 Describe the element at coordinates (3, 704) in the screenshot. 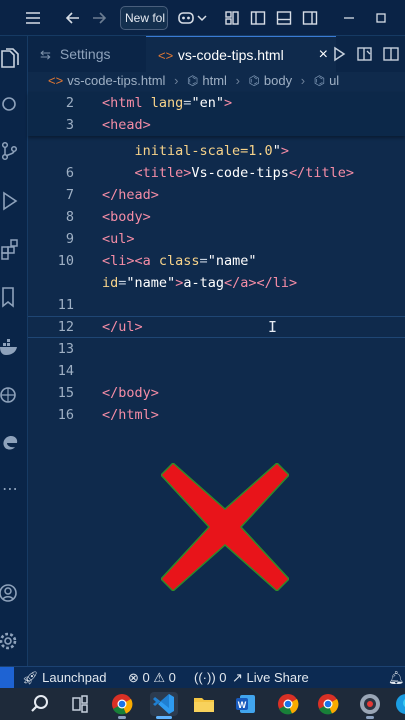

I see `windows-start-icon` at that location.